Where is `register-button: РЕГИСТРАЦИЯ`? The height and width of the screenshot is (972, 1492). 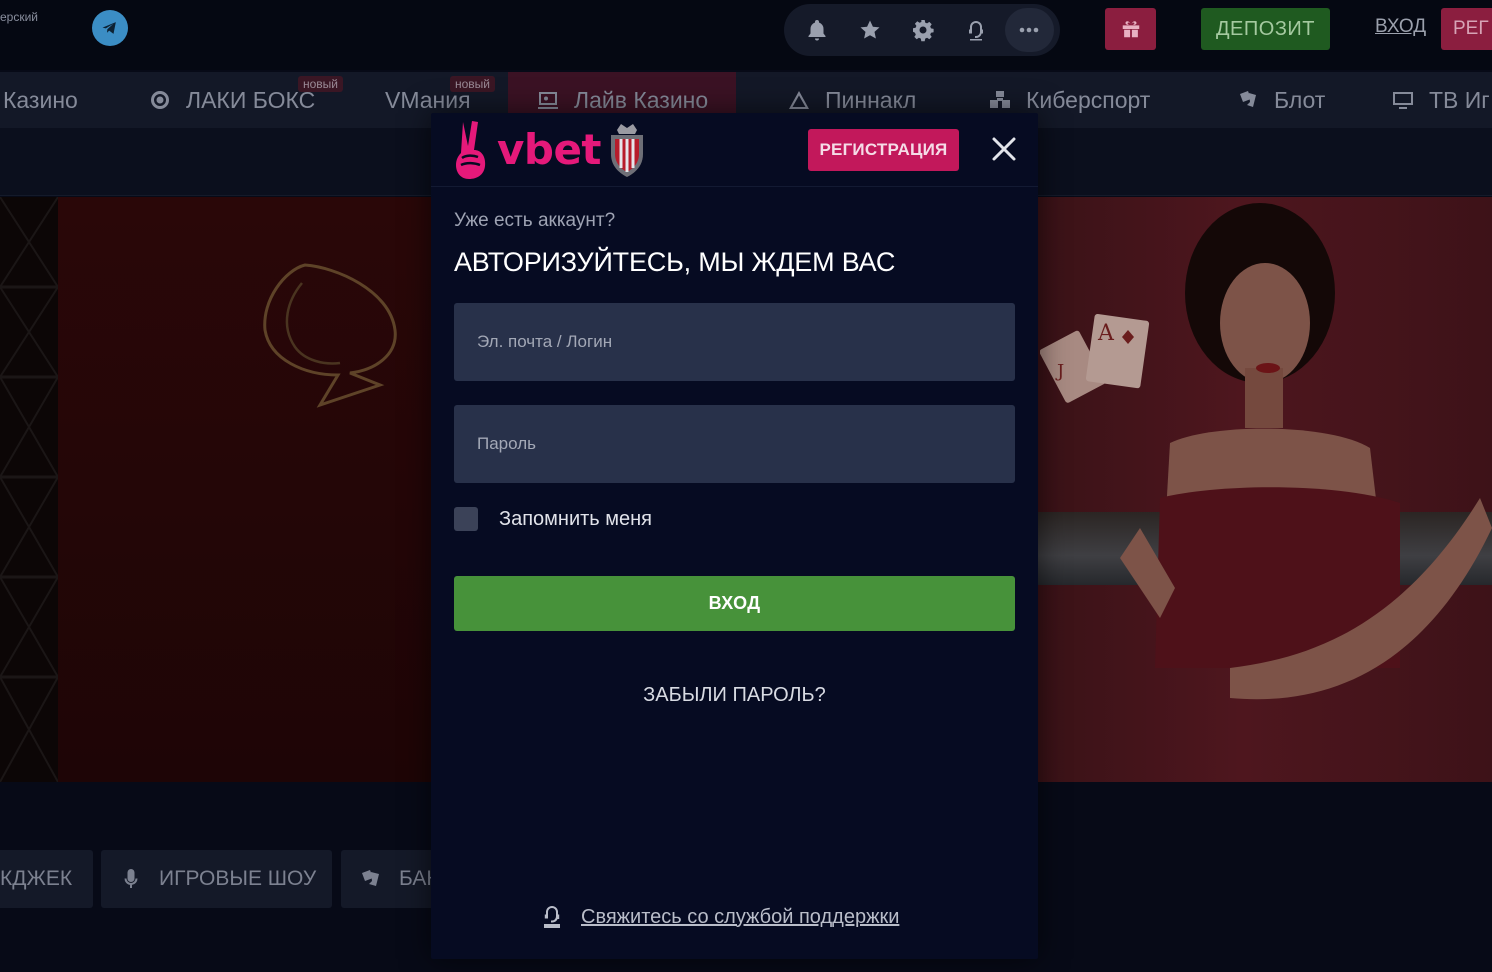
register-button: РЕГИСТРАЦИЯ is located at coordinates (883, 150).